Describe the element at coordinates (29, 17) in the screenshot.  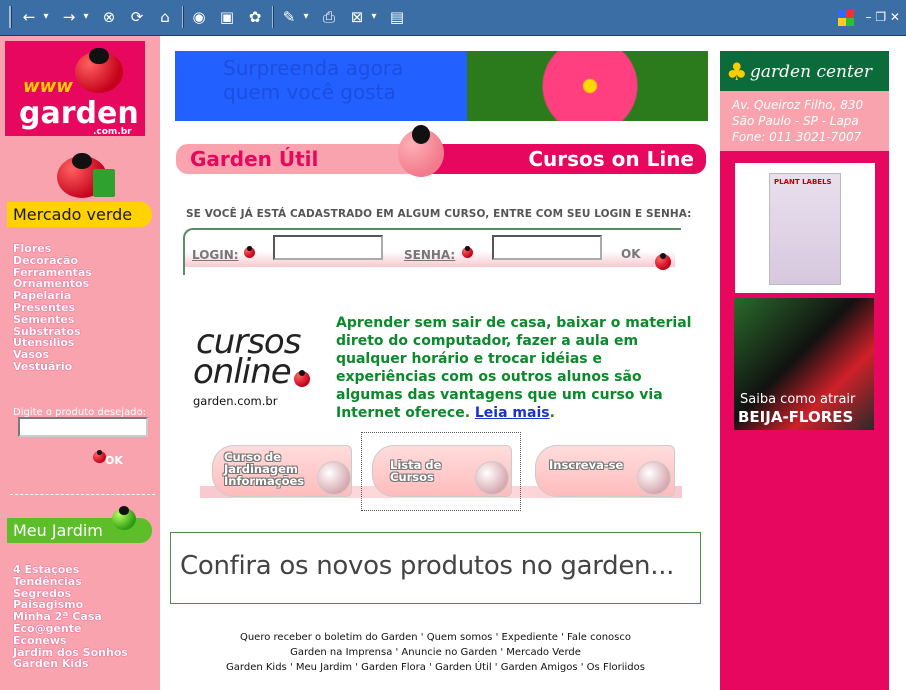
I see `back-icon: ←` at that location.